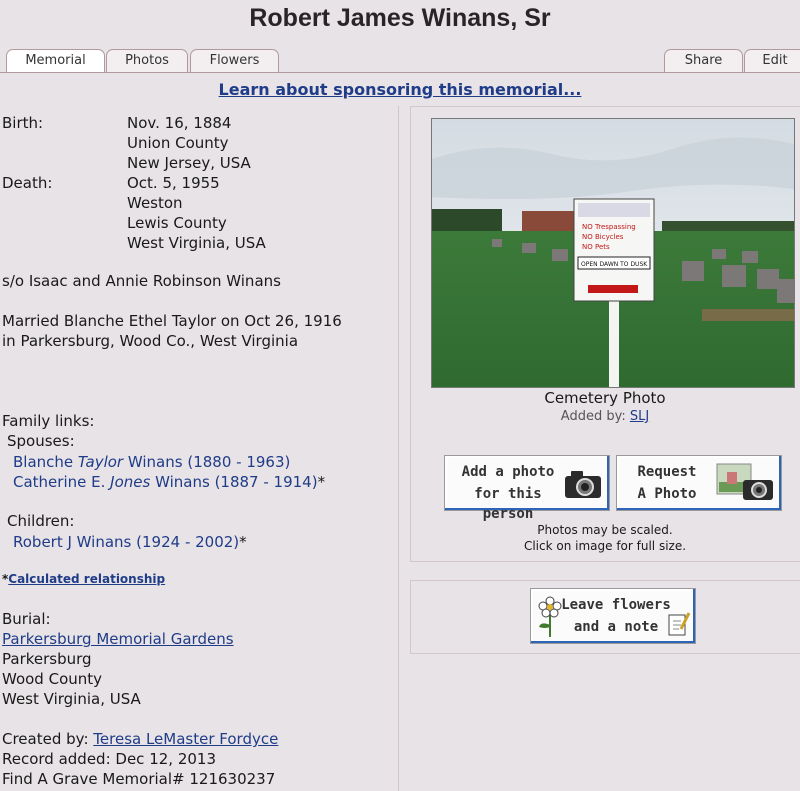 This screenshot has height=791, width=800. What do you see at coordinates (603, 237) in the screenshot?
I see `sign-text: NO Bicycles` at bounding box center [603, 237].